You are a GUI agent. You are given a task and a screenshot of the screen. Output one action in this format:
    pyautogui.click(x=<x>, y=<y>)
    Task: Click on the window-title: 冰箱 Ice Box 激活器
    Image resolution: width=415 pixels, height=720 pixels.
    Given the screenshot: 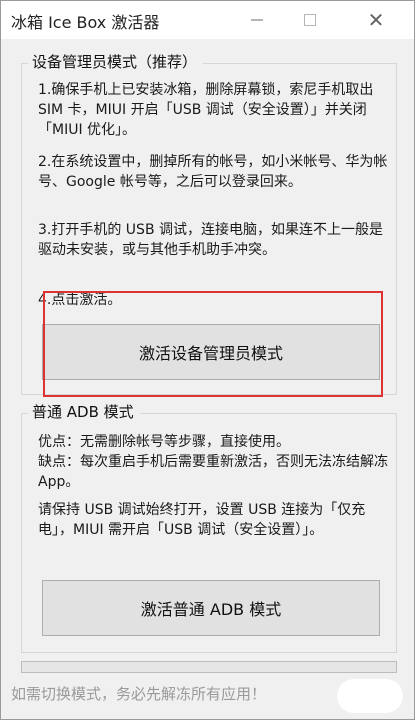 What is the action you would take?
    pyautogui.click(x=85, y=22)
    